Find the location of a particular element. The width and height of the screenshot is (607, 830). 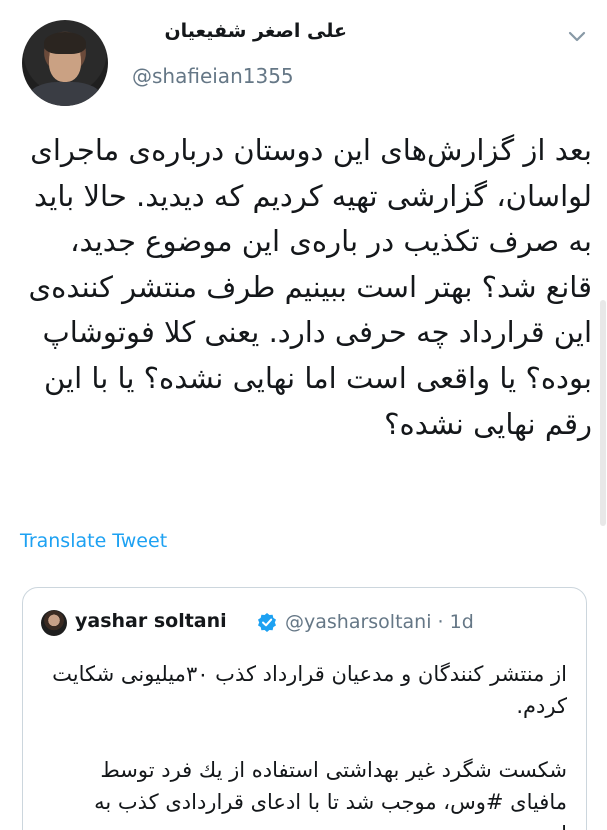

avatar-hair is located at coordinates (65, 43).